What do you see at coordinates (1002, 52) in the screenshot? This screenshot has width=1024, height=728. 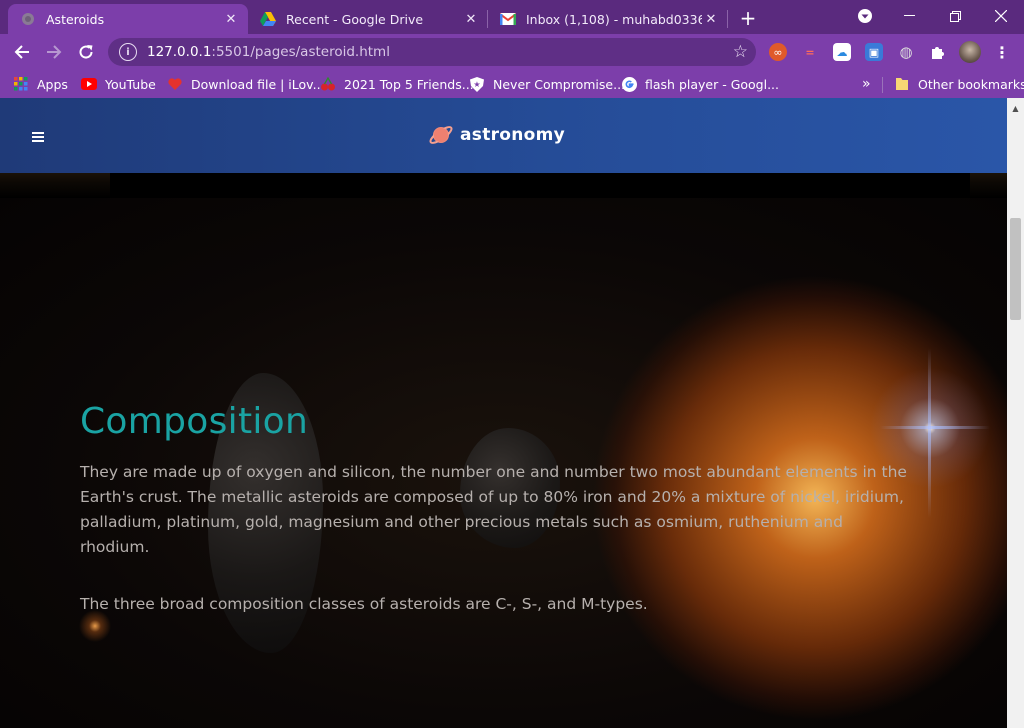 I see `browser-menu-icon: ⋮` at bounding box center [1002, 52].